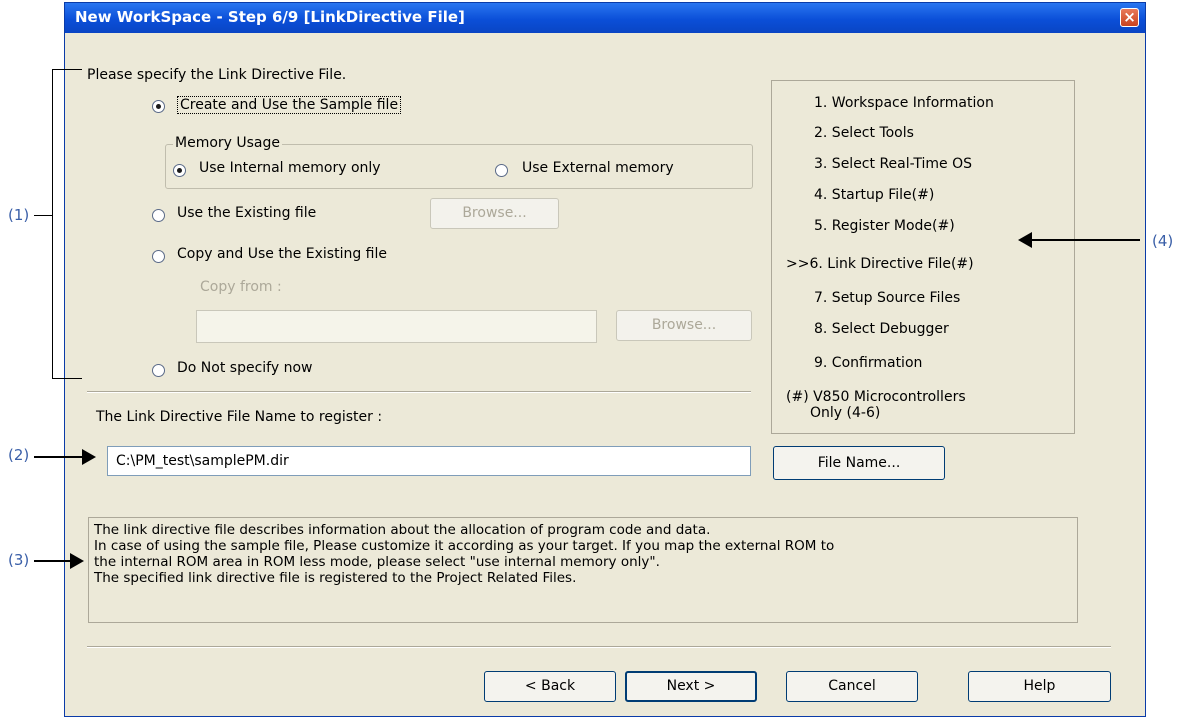 Image resolution: width=1191 pixels, height=717 pixels. What do you see at coordinates (158, 256) in the screenshot?
I see `radio-copy-existing` at bounding box center [158, 256].